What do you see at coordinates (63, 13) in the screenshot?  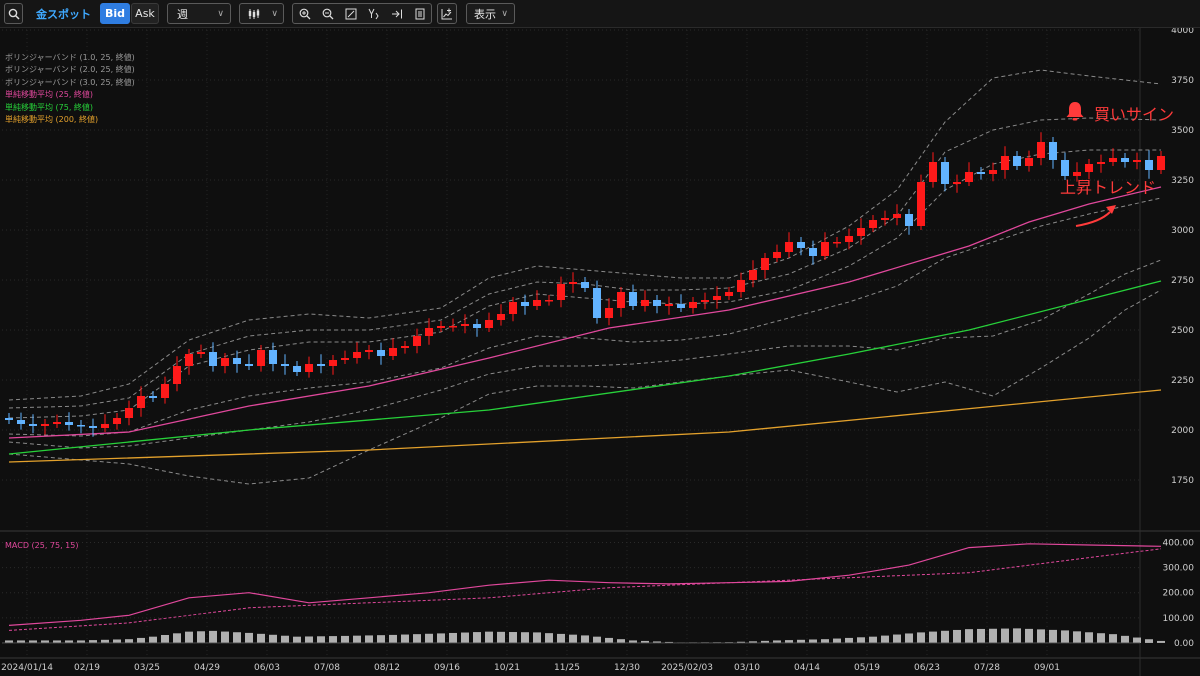 I see `symbol-label: 金スポット` at bounding box center [63, 13].